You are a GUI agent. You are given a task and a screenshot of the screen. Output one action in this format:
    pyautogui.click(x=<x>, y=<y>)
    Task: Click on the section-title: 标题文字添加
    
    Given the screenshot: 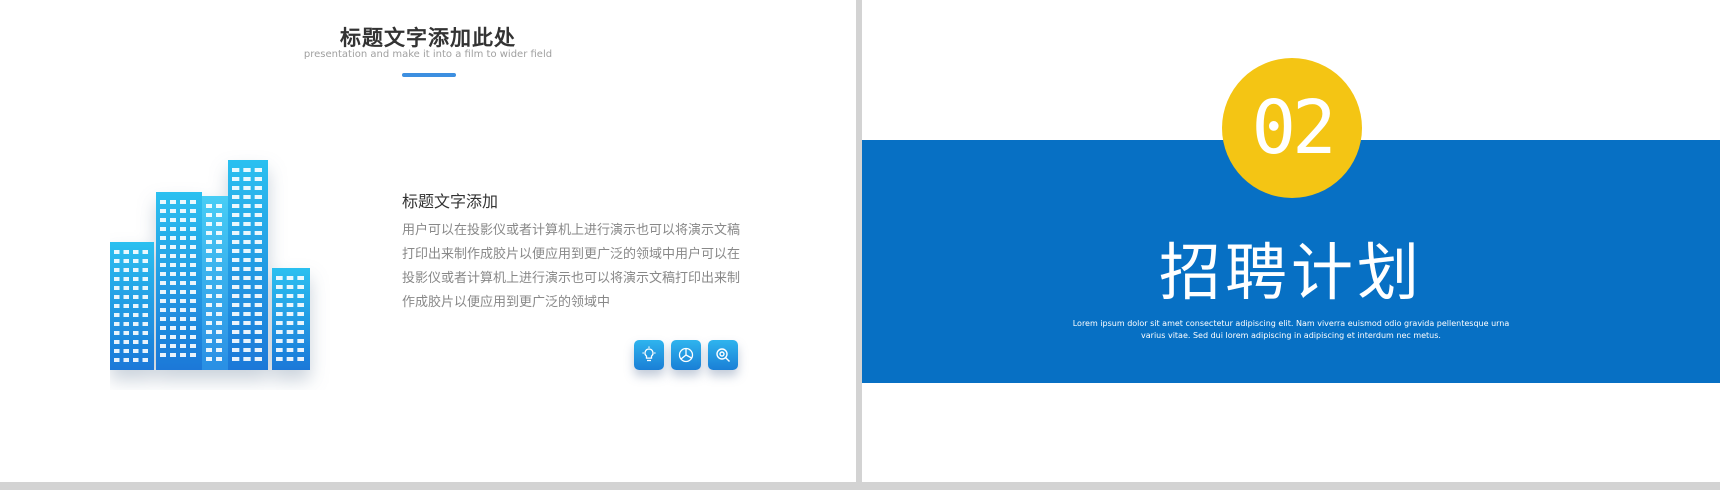 What is the action you would take?
    pyautogui.click(x=450, y=201)
    